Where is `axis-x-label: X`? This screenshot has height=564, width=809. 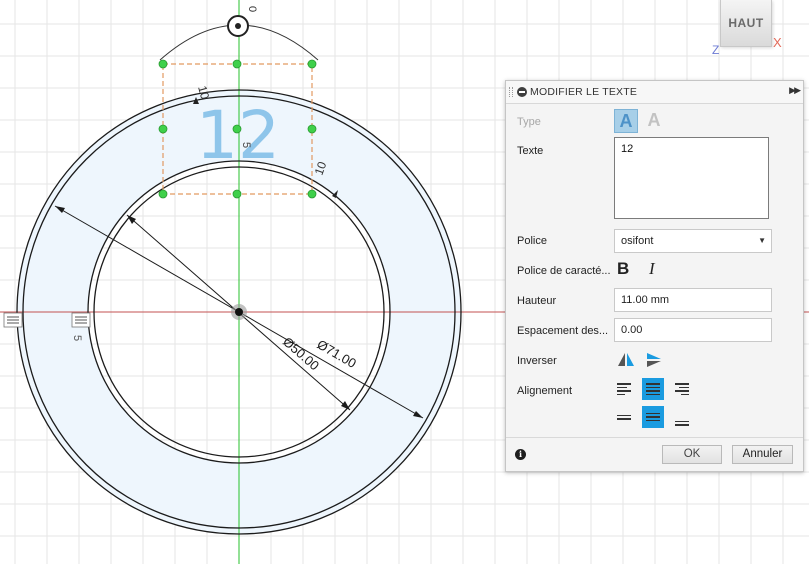 axis-x-label: X is located at coordinates (777, 42).